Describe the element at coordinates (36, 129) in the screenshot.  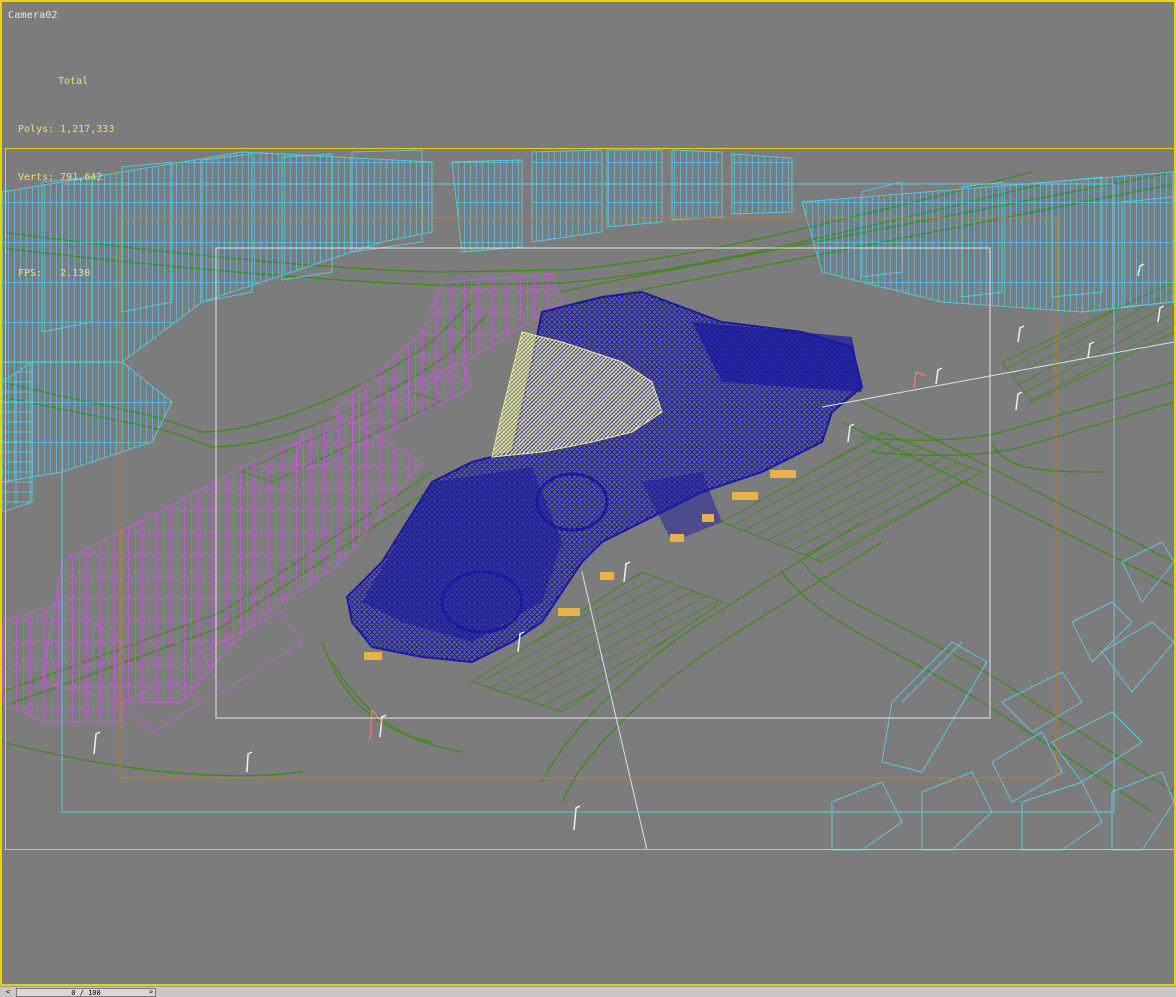
I see `polys-label: Polys:` at that location.